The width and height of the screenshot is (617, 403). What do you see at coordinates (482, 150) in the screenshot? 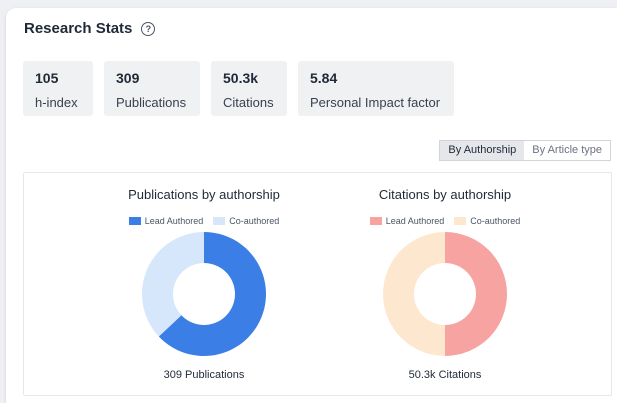
I see `tab-by-authorship: By Authorship` at bounding box center [482, 150].